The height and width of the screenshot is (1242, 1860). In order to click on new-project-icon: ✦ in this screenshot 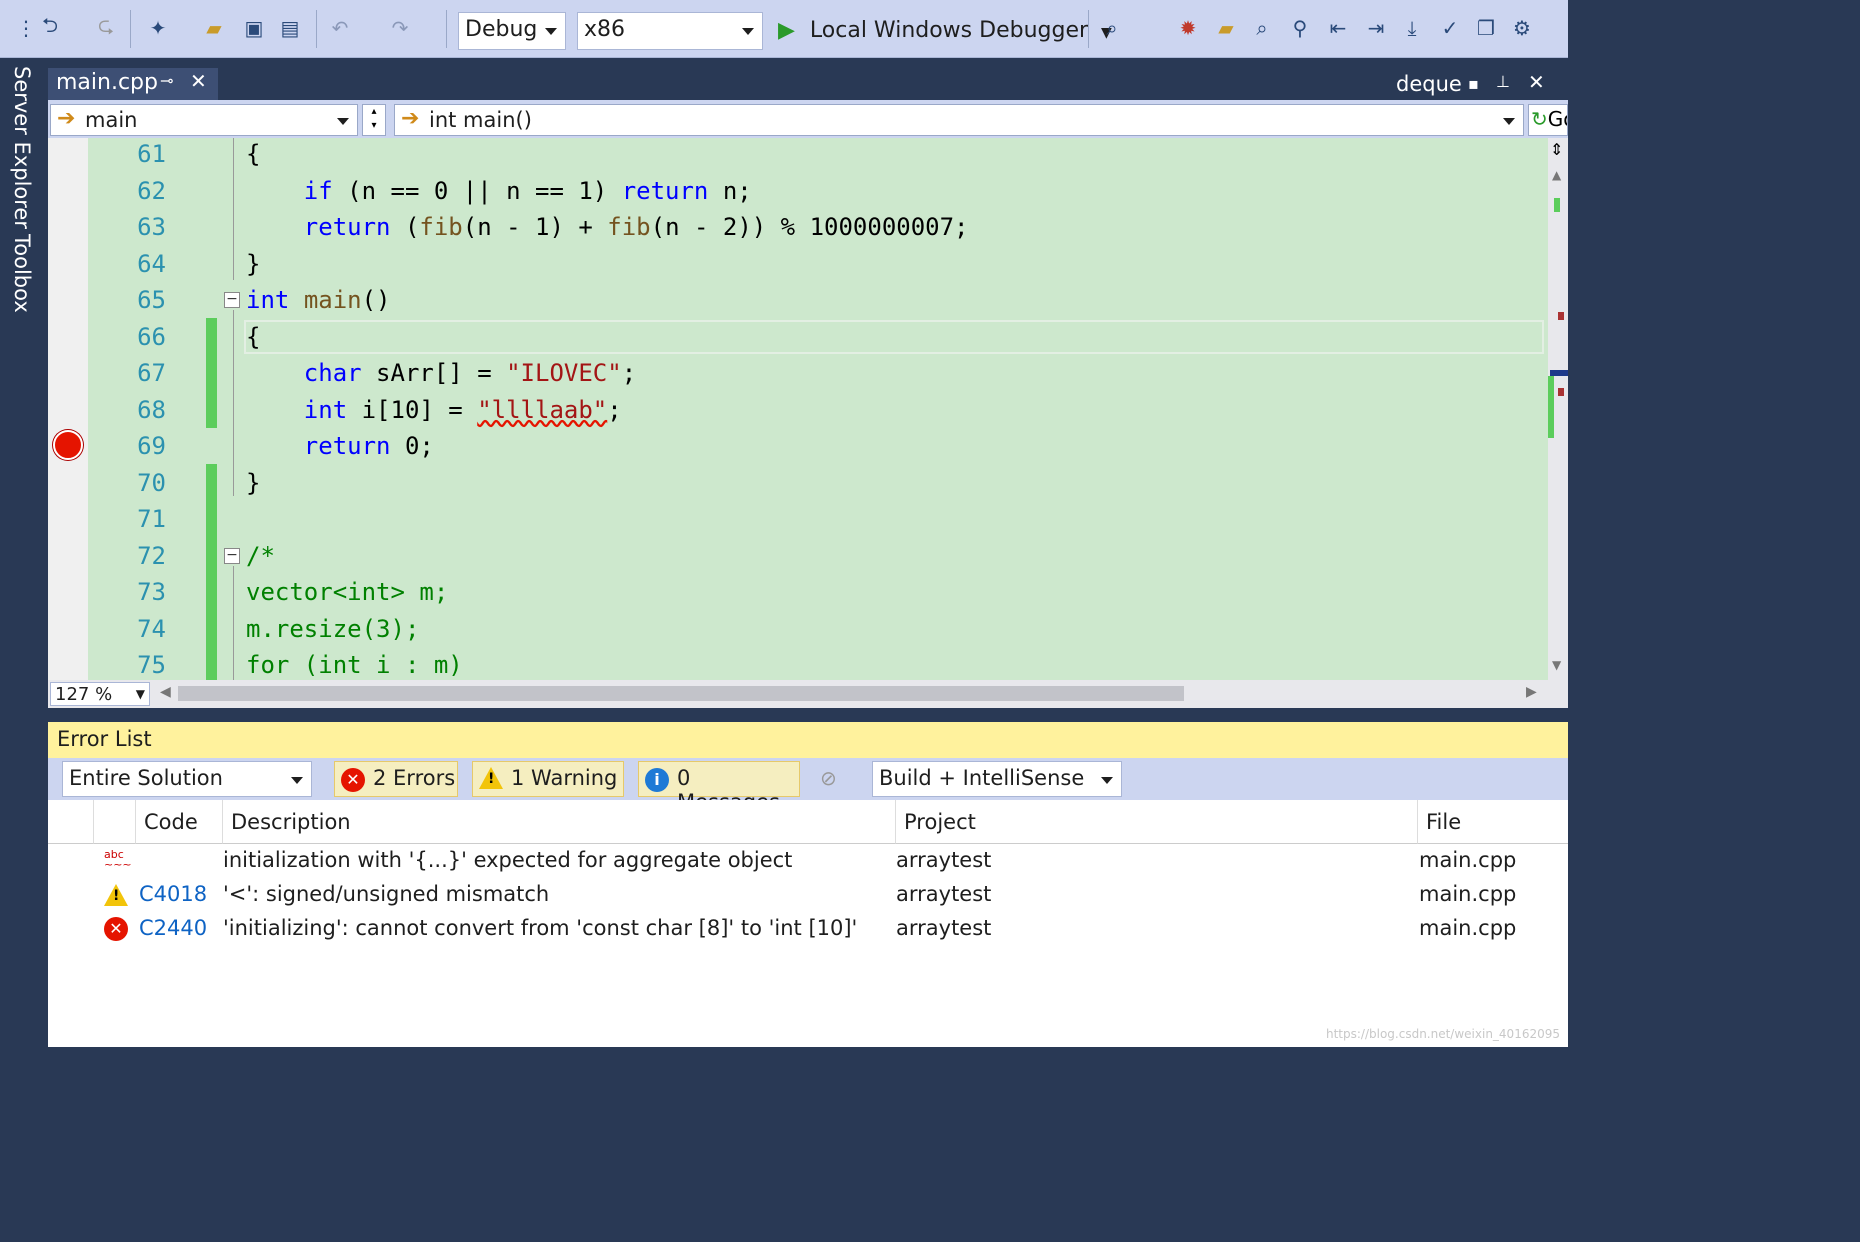, I will do `click(158, 28)`.